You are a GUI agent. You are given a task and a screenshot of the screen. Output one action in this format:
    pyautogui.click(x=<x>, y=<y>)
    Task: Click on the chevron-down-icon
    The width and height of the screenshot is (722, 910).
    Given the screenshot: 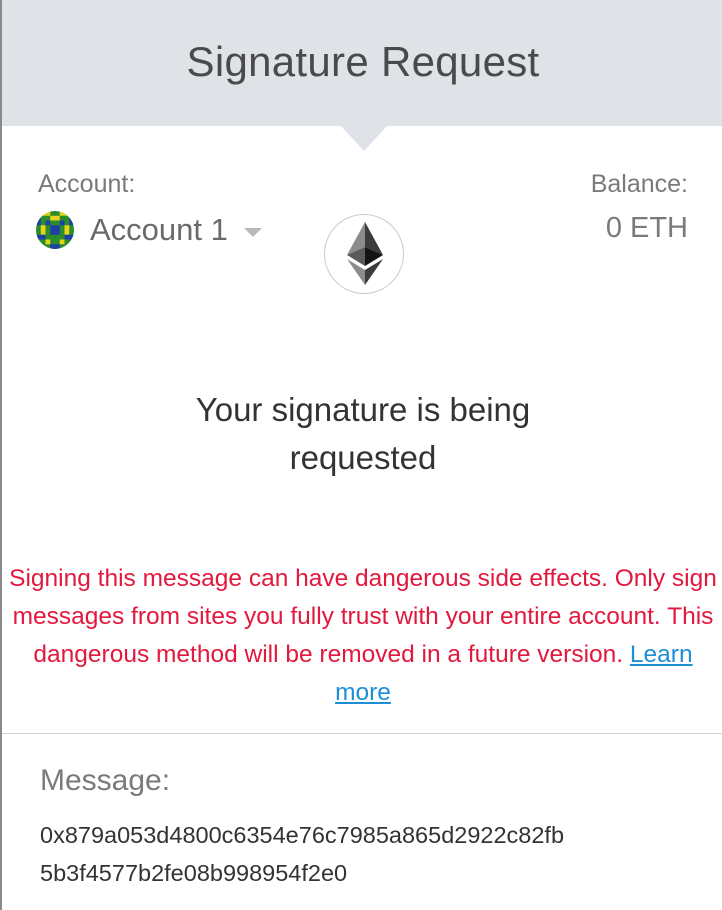 What is the action you would take?
    pyautogui.click(x=252, y=232)
    